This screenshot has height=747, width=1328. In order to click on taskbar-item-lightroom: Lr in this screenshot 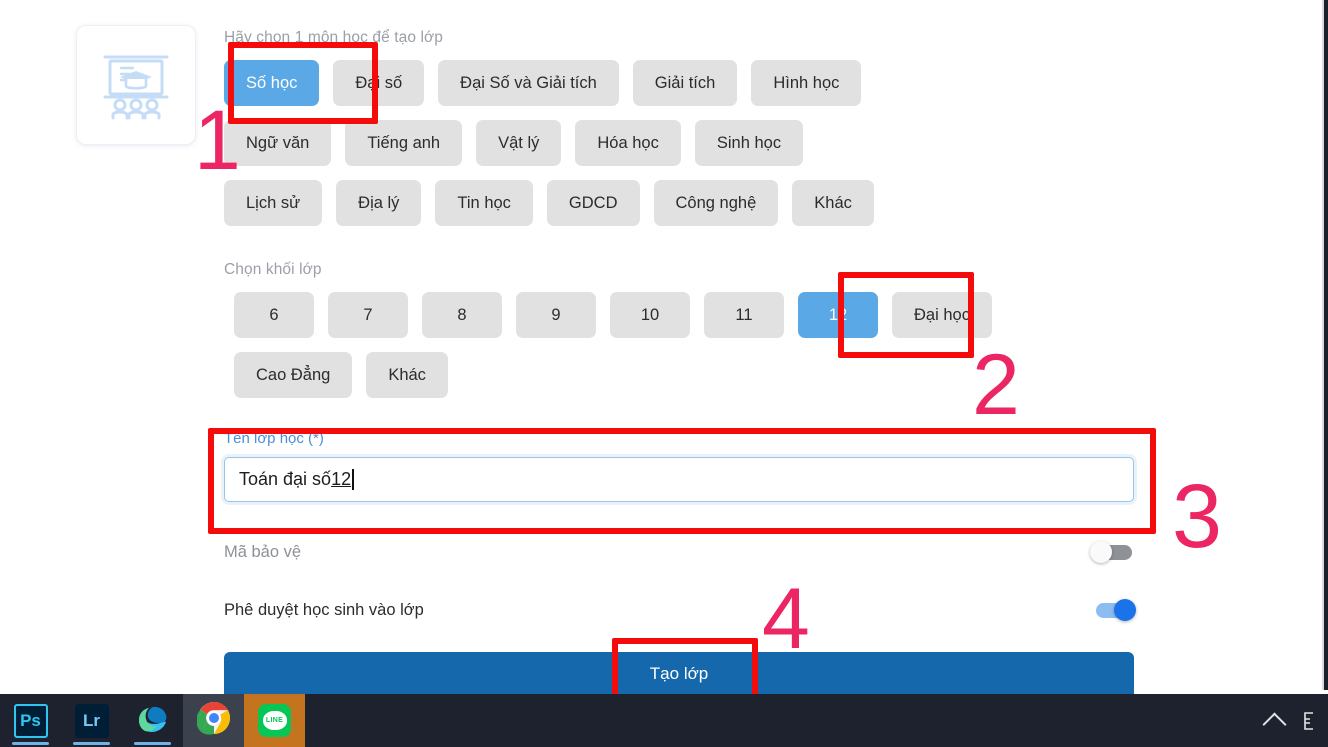, I will do `click(91, 720)`.